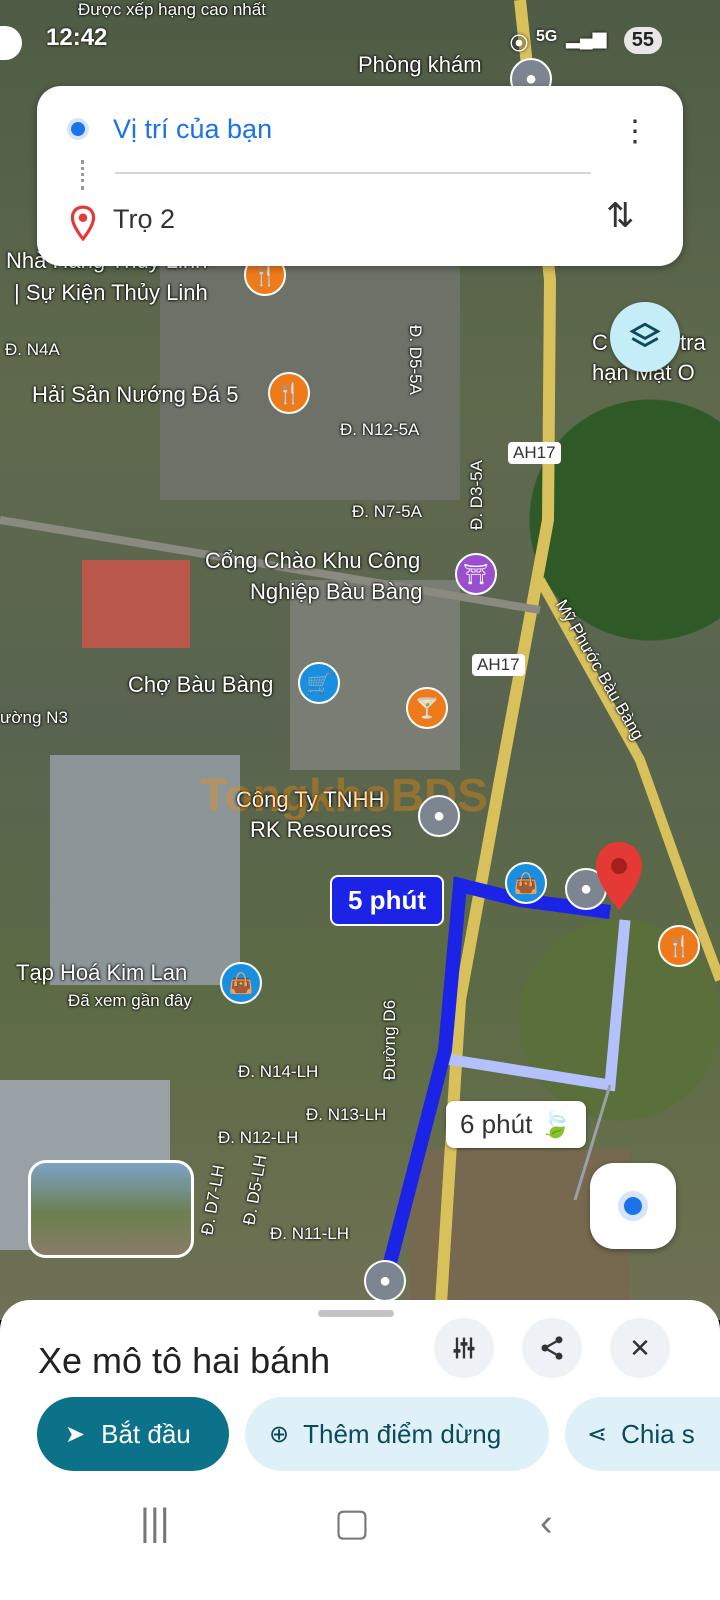 The width and height of the screenshot is (720, 1600). I want to click on map-label: Đã xem gần đây, so click(130, 1000).